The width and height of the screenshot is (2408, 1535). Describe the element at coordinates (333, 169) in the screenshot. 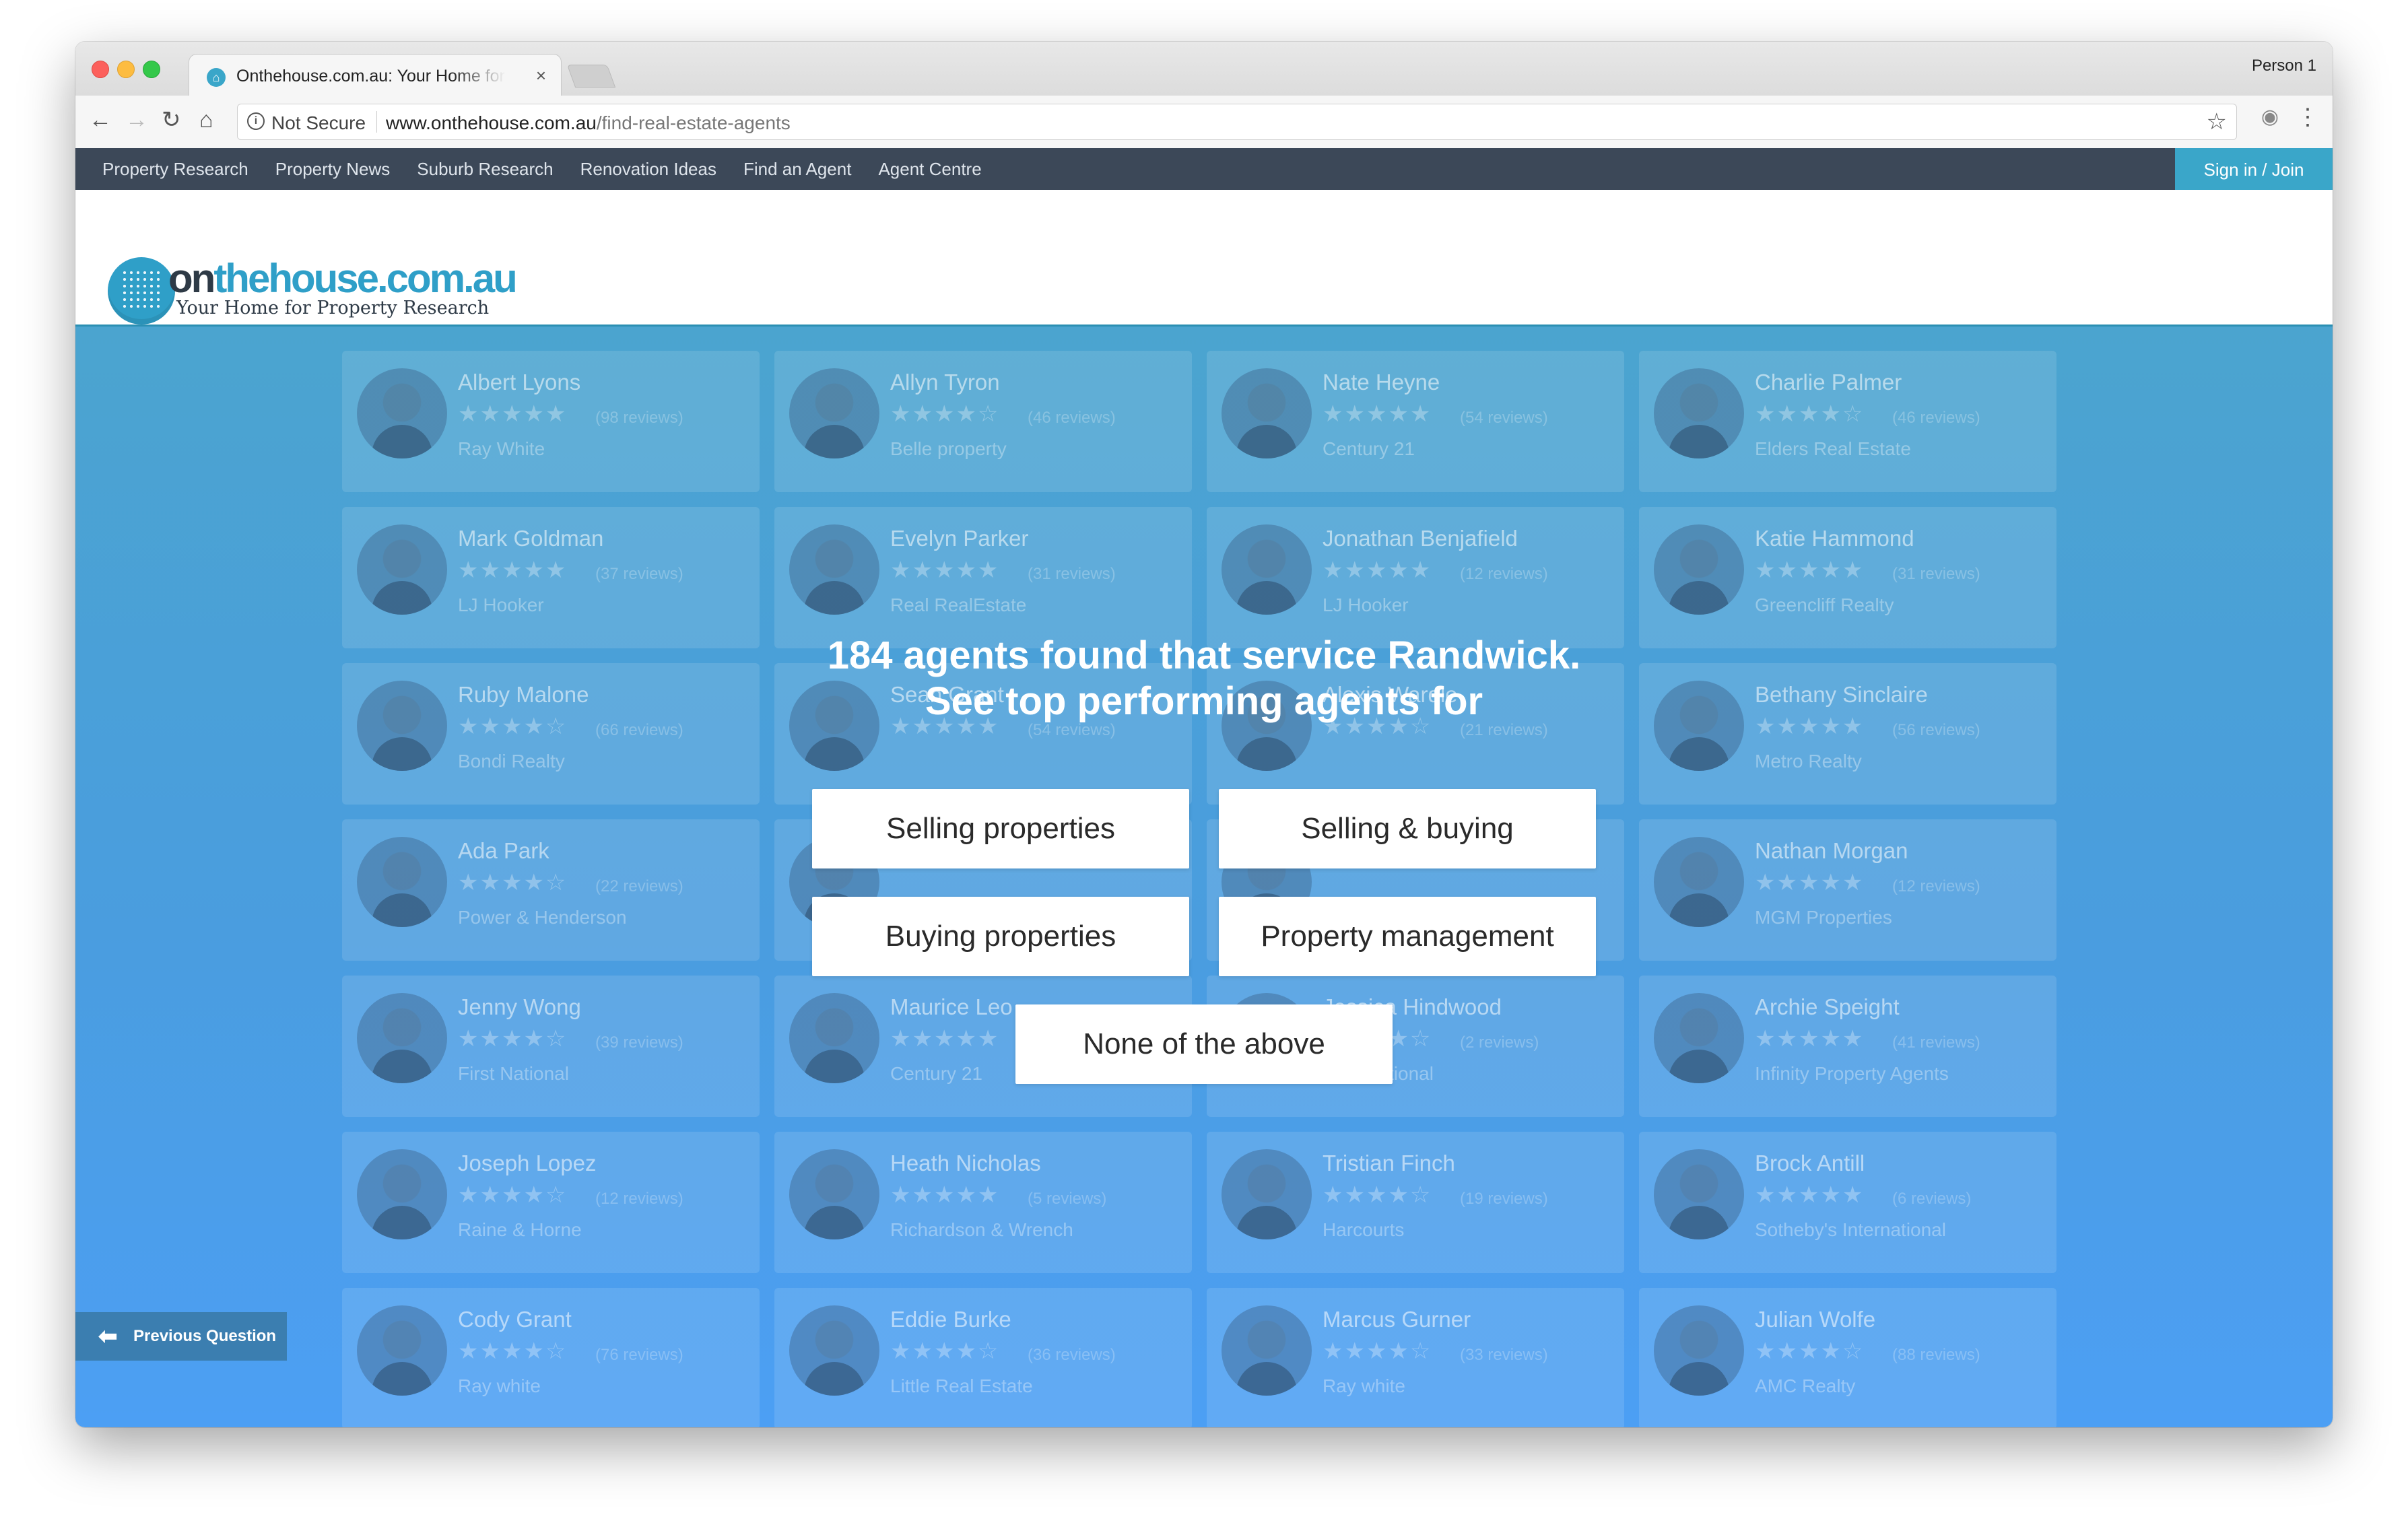

I see `nav-property-news: Property News` at that location.